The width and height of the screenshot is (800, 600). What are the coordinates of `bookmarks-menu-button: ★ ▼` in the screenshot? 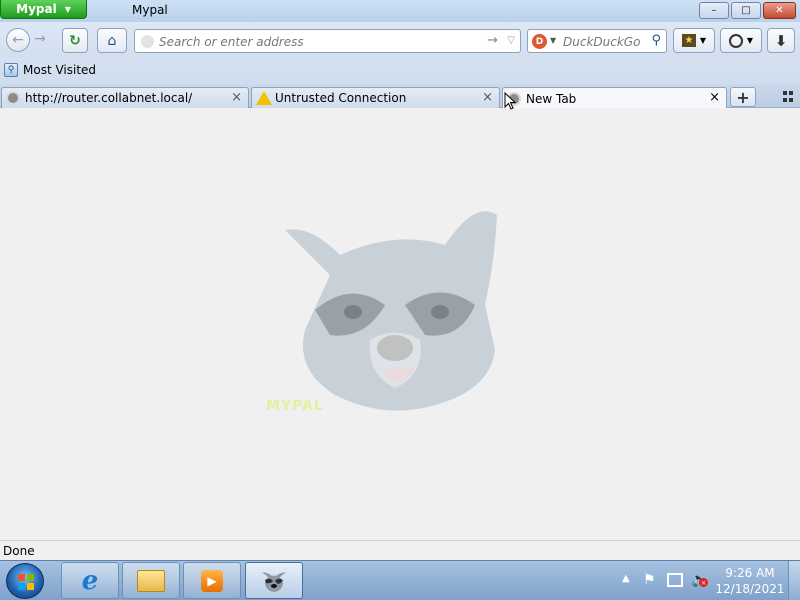 It's located at (694, 40).